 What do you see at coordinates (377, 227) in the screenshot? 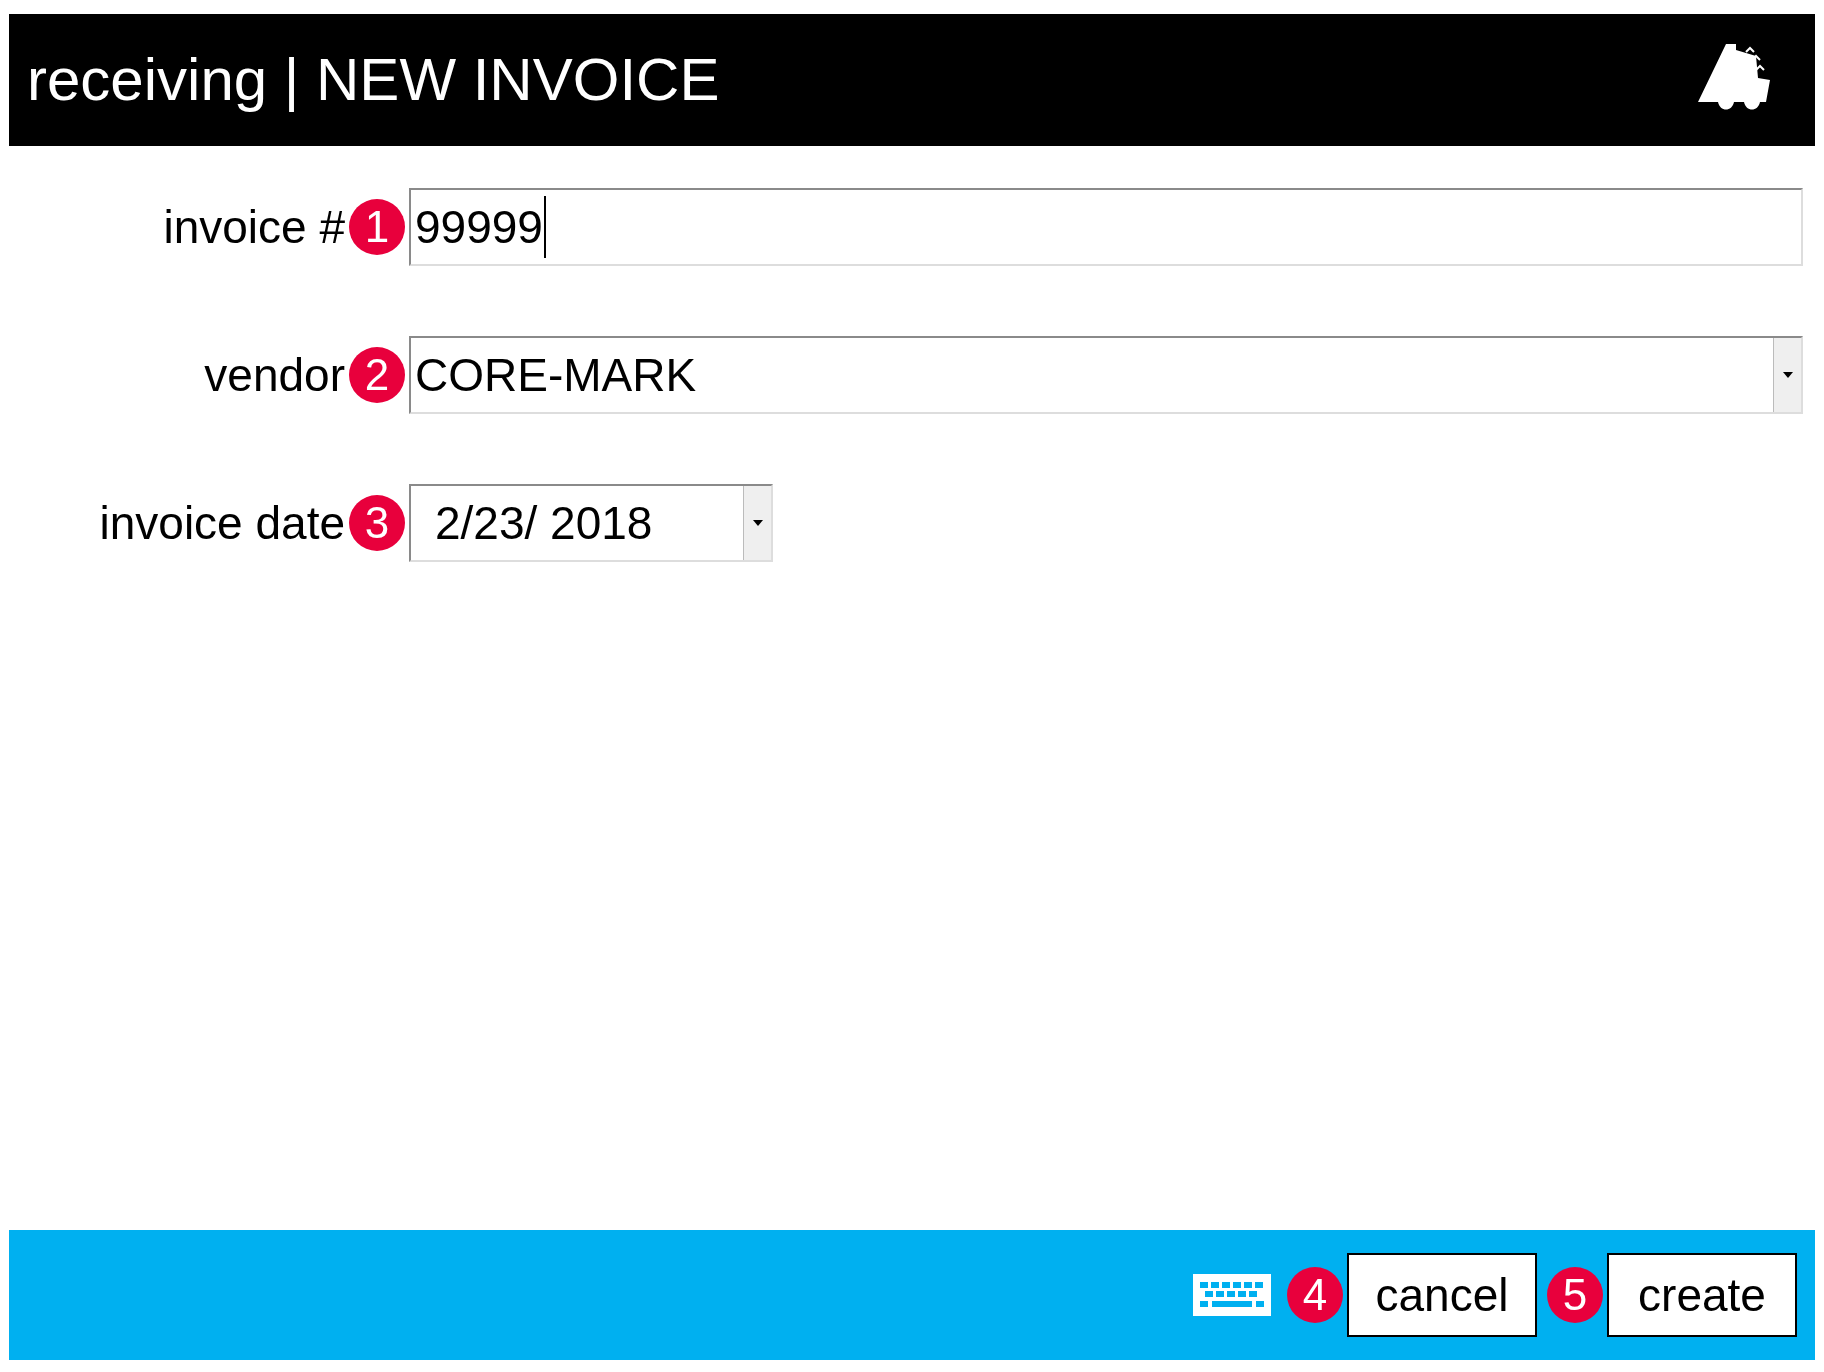
I see `number-badge: 1` at bounding box center [377, 227].